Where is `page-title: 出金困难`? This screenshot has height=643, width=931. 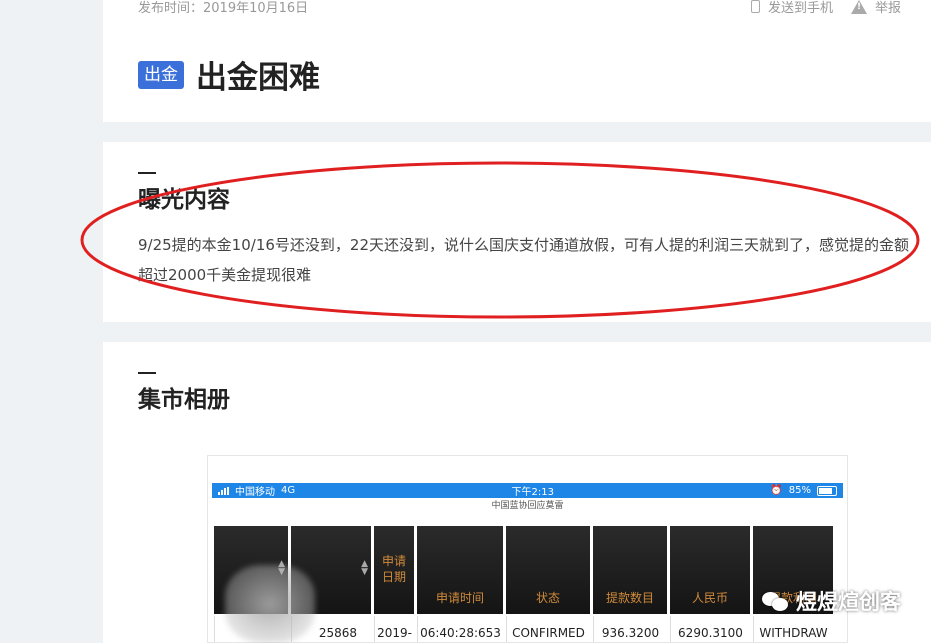
page-title: 出金困难 is located at coordinates (258, 78).